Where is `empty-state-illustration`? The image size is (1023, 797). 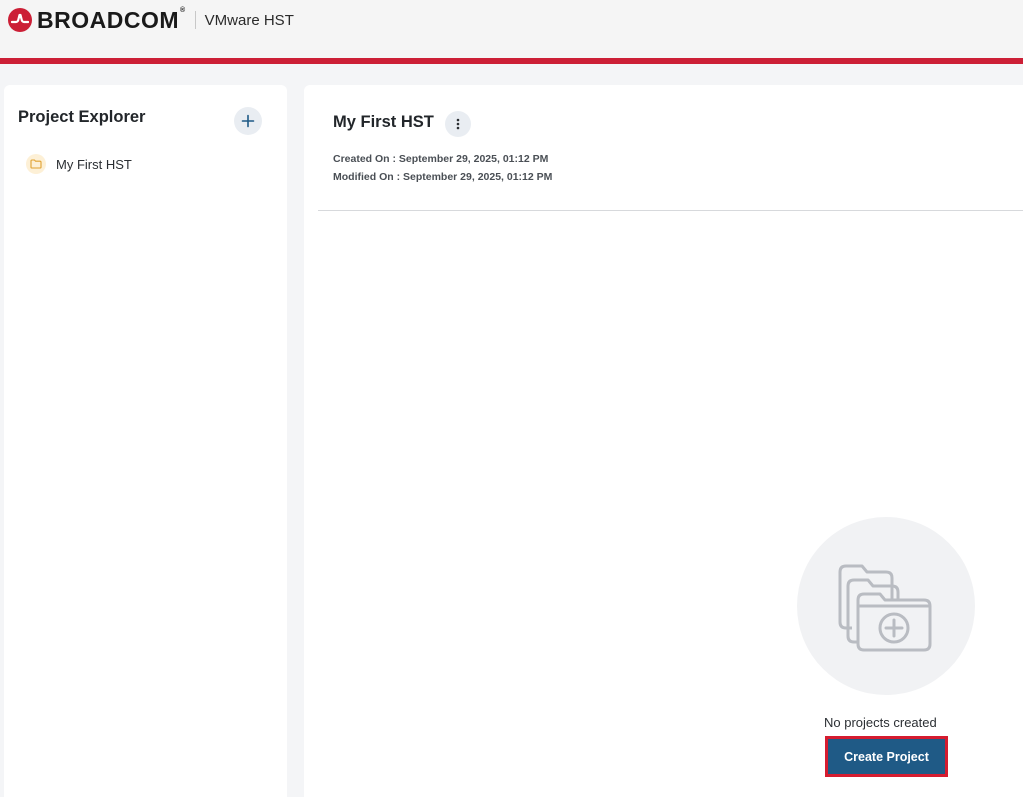
empty-state-illustration is located at coordinates (886, 606).